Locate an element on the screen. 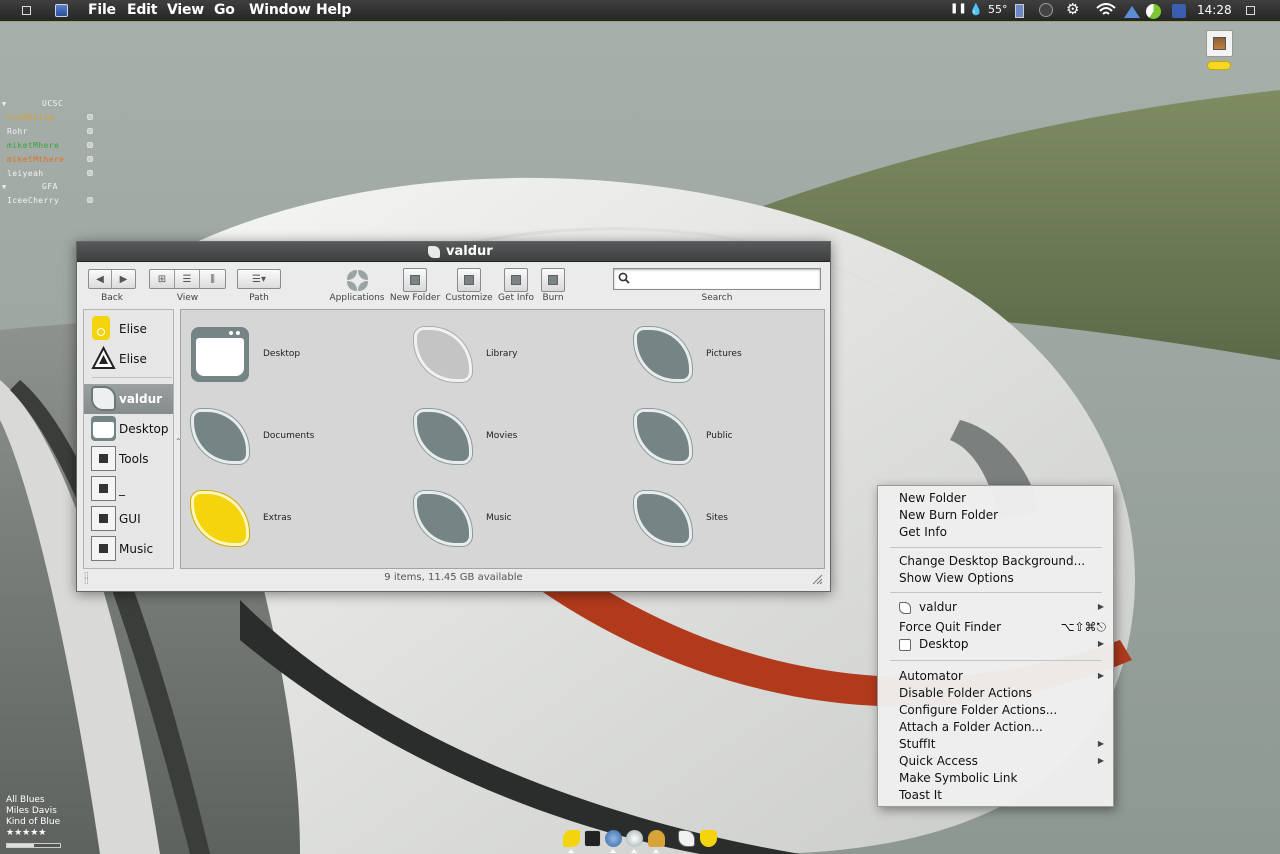 The height and width of the screenshot is (854, 1280). menu-window: Window is located at coordinates (280, 10).